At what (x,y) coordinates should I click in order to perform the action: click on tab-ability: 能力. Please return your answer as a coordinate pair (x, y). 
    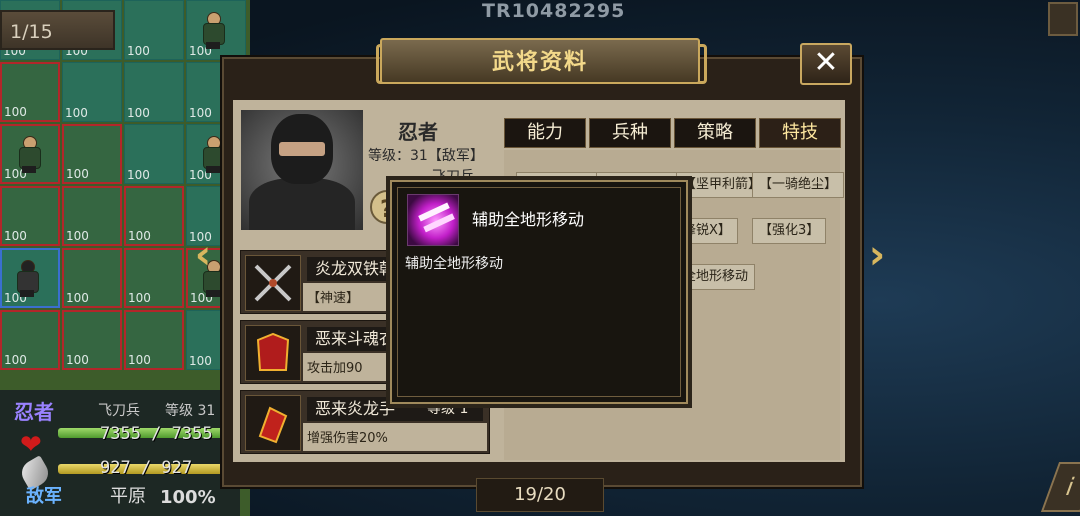
    Looking at the image, I should click on (545, 133).